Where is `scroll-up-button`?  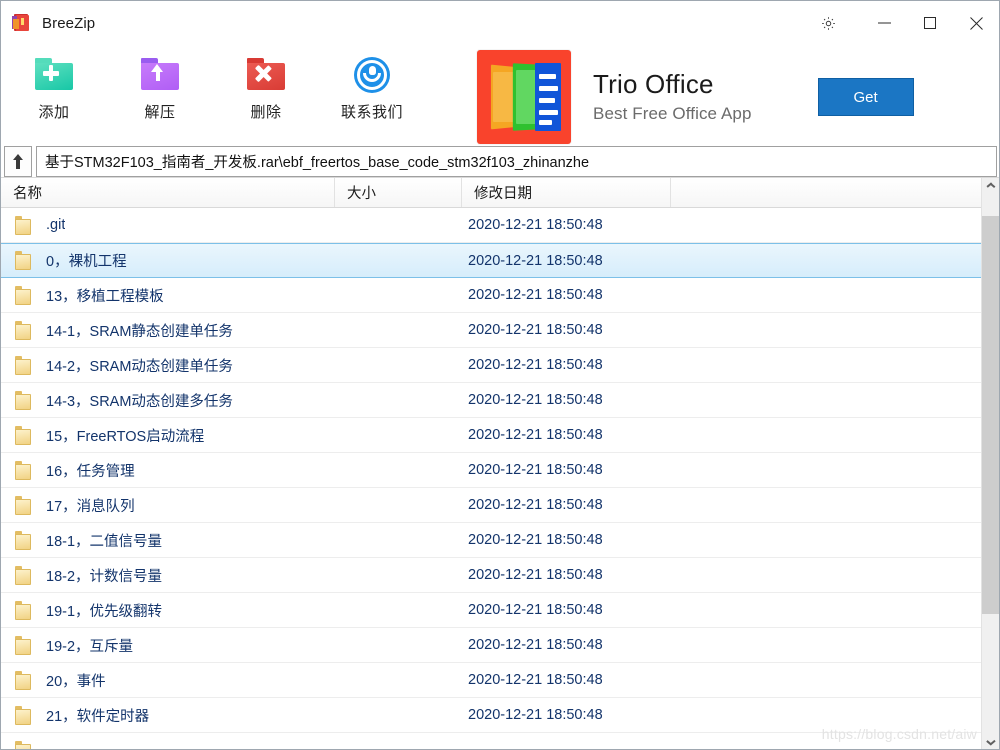 scroll-up-button is located at coordinates (990, 186).